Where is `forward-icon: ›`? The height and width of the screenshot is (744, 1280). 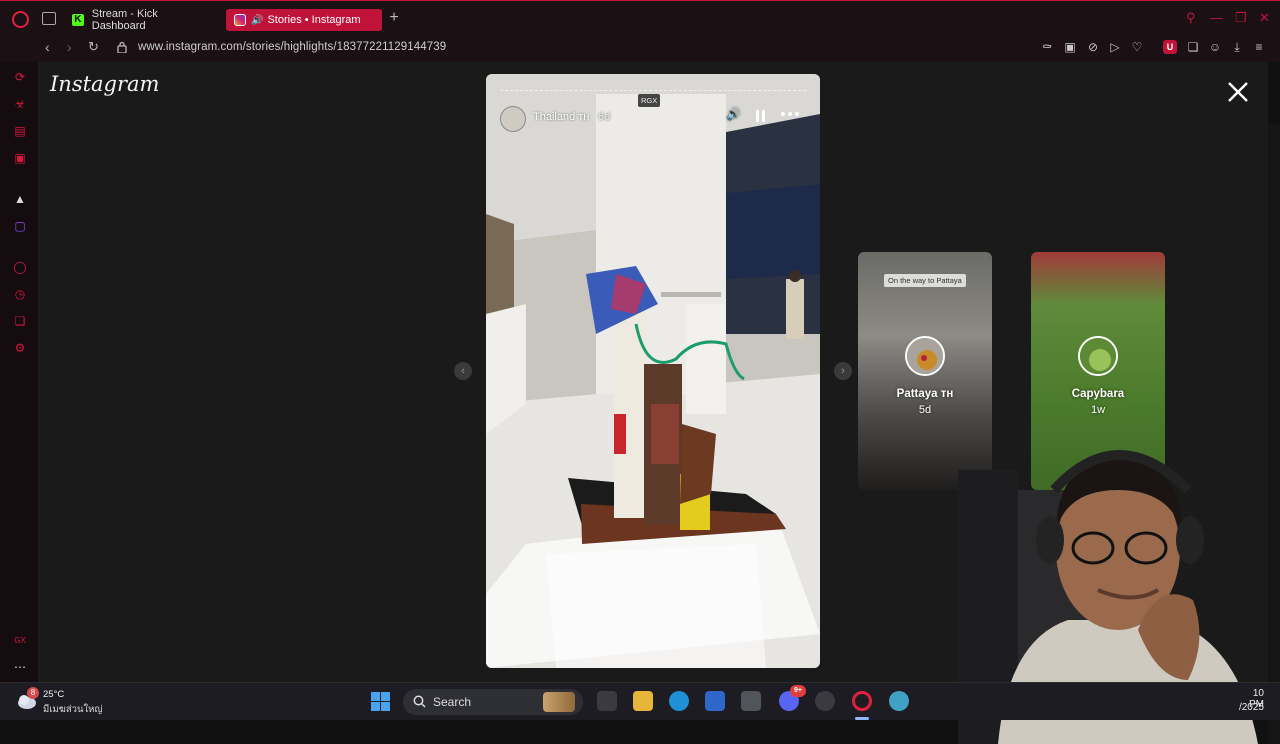 forward-icon: › is located at coordinates (69, 47).